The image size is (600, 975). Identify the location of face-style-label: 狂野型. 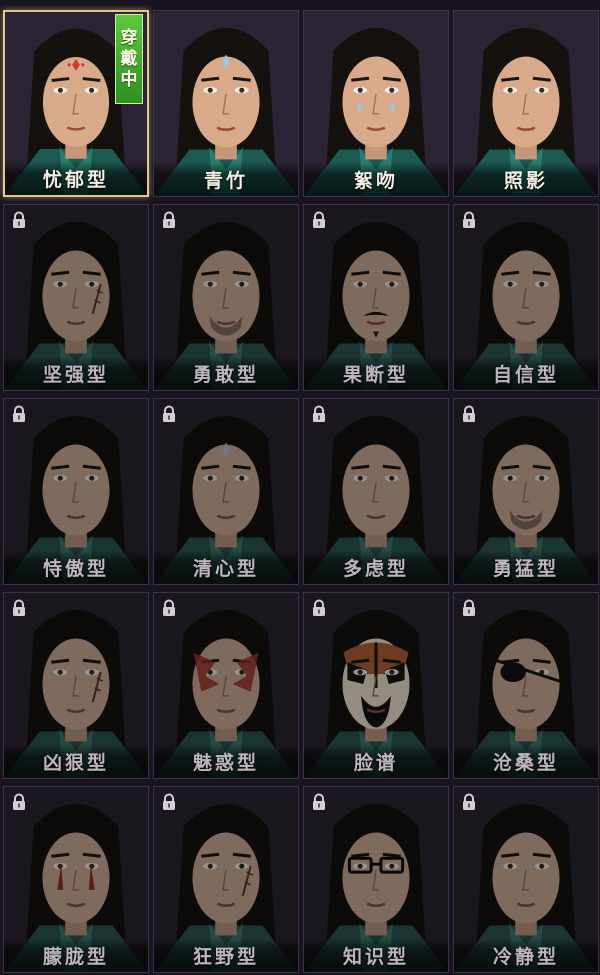
(225, 956).